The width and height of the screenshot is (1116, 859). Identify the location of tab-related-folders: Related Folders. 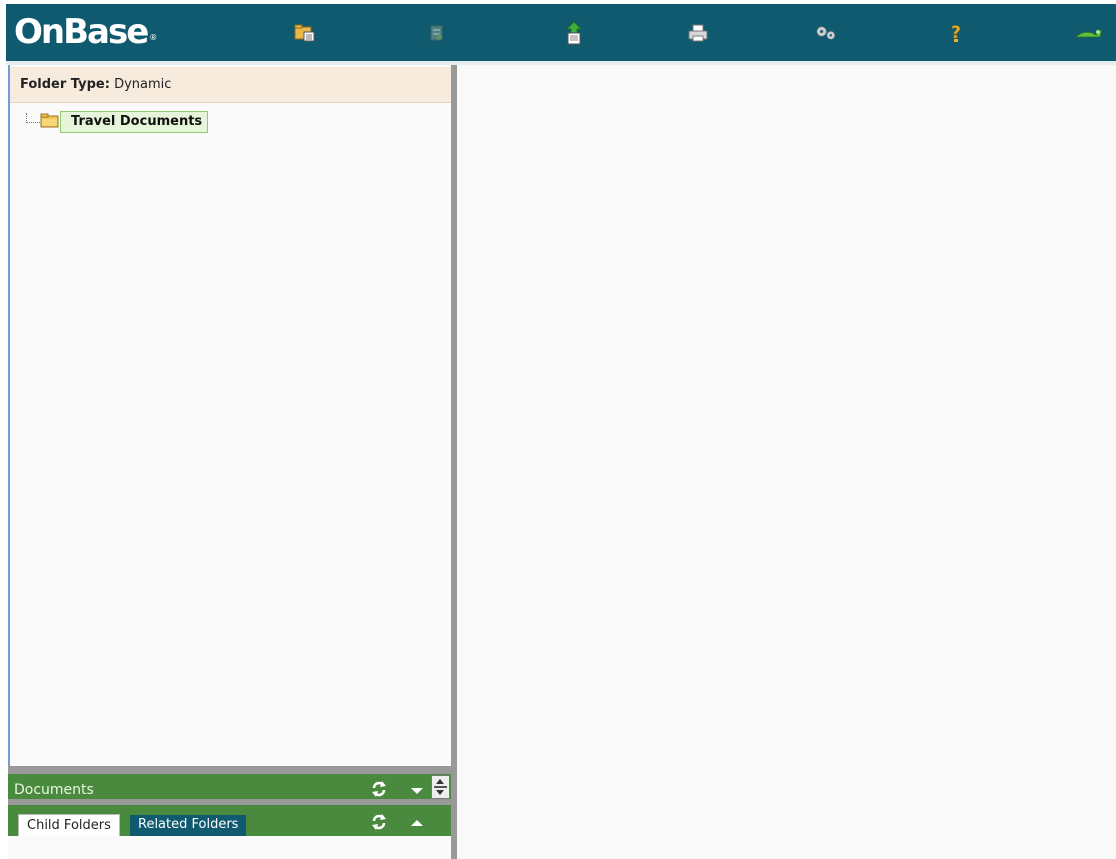
(188, 825).